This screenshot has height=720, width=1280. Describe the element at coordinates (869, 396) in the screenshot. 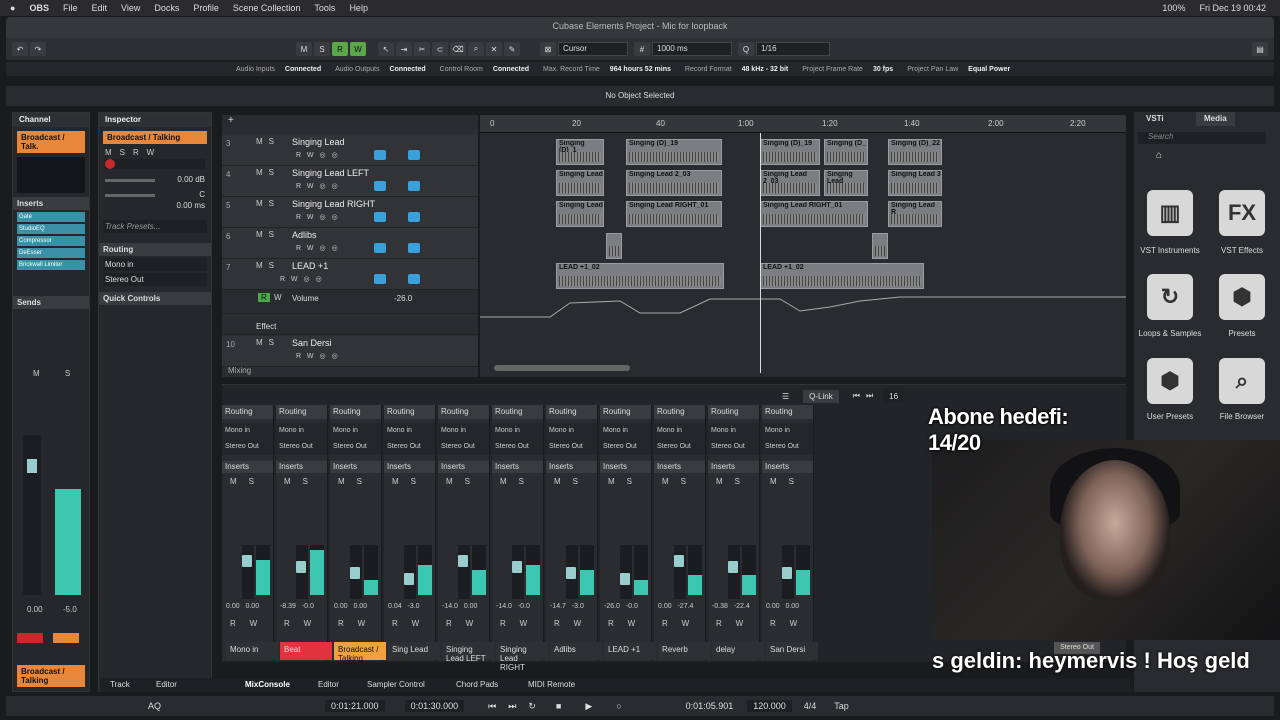

I see `next-icon: ⏭` at that location.